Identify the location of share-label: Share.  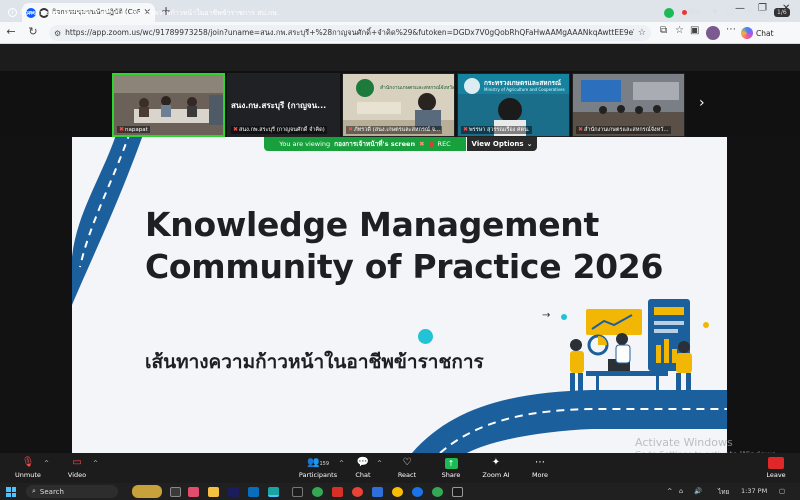
(451, 474).